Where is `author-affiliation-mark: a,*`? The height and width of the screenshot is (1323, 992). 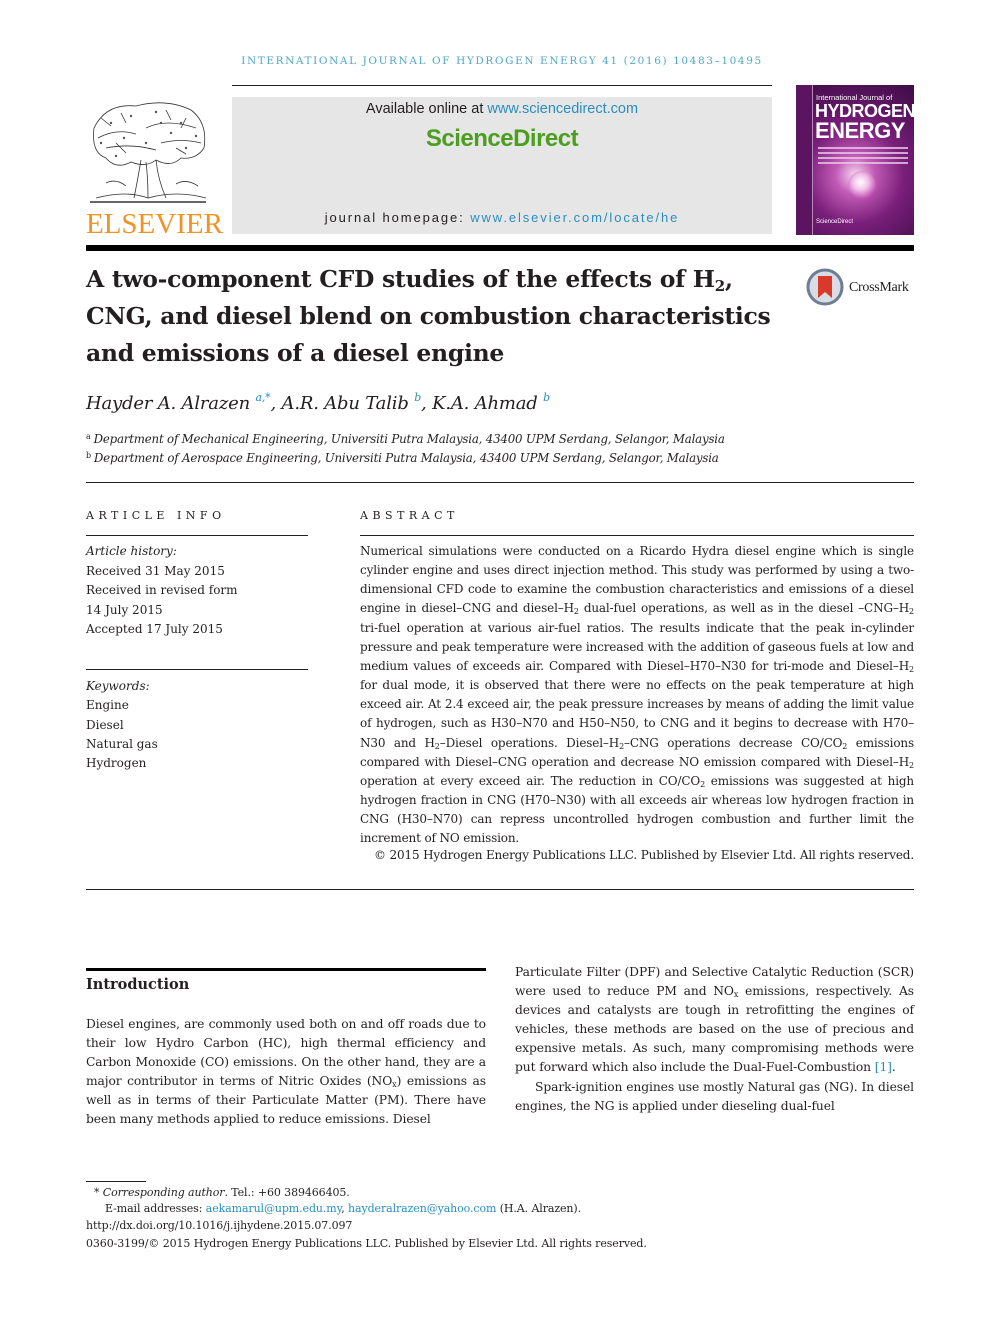
author-affiliation-mark: a,* is located at coordinates (263, 397).